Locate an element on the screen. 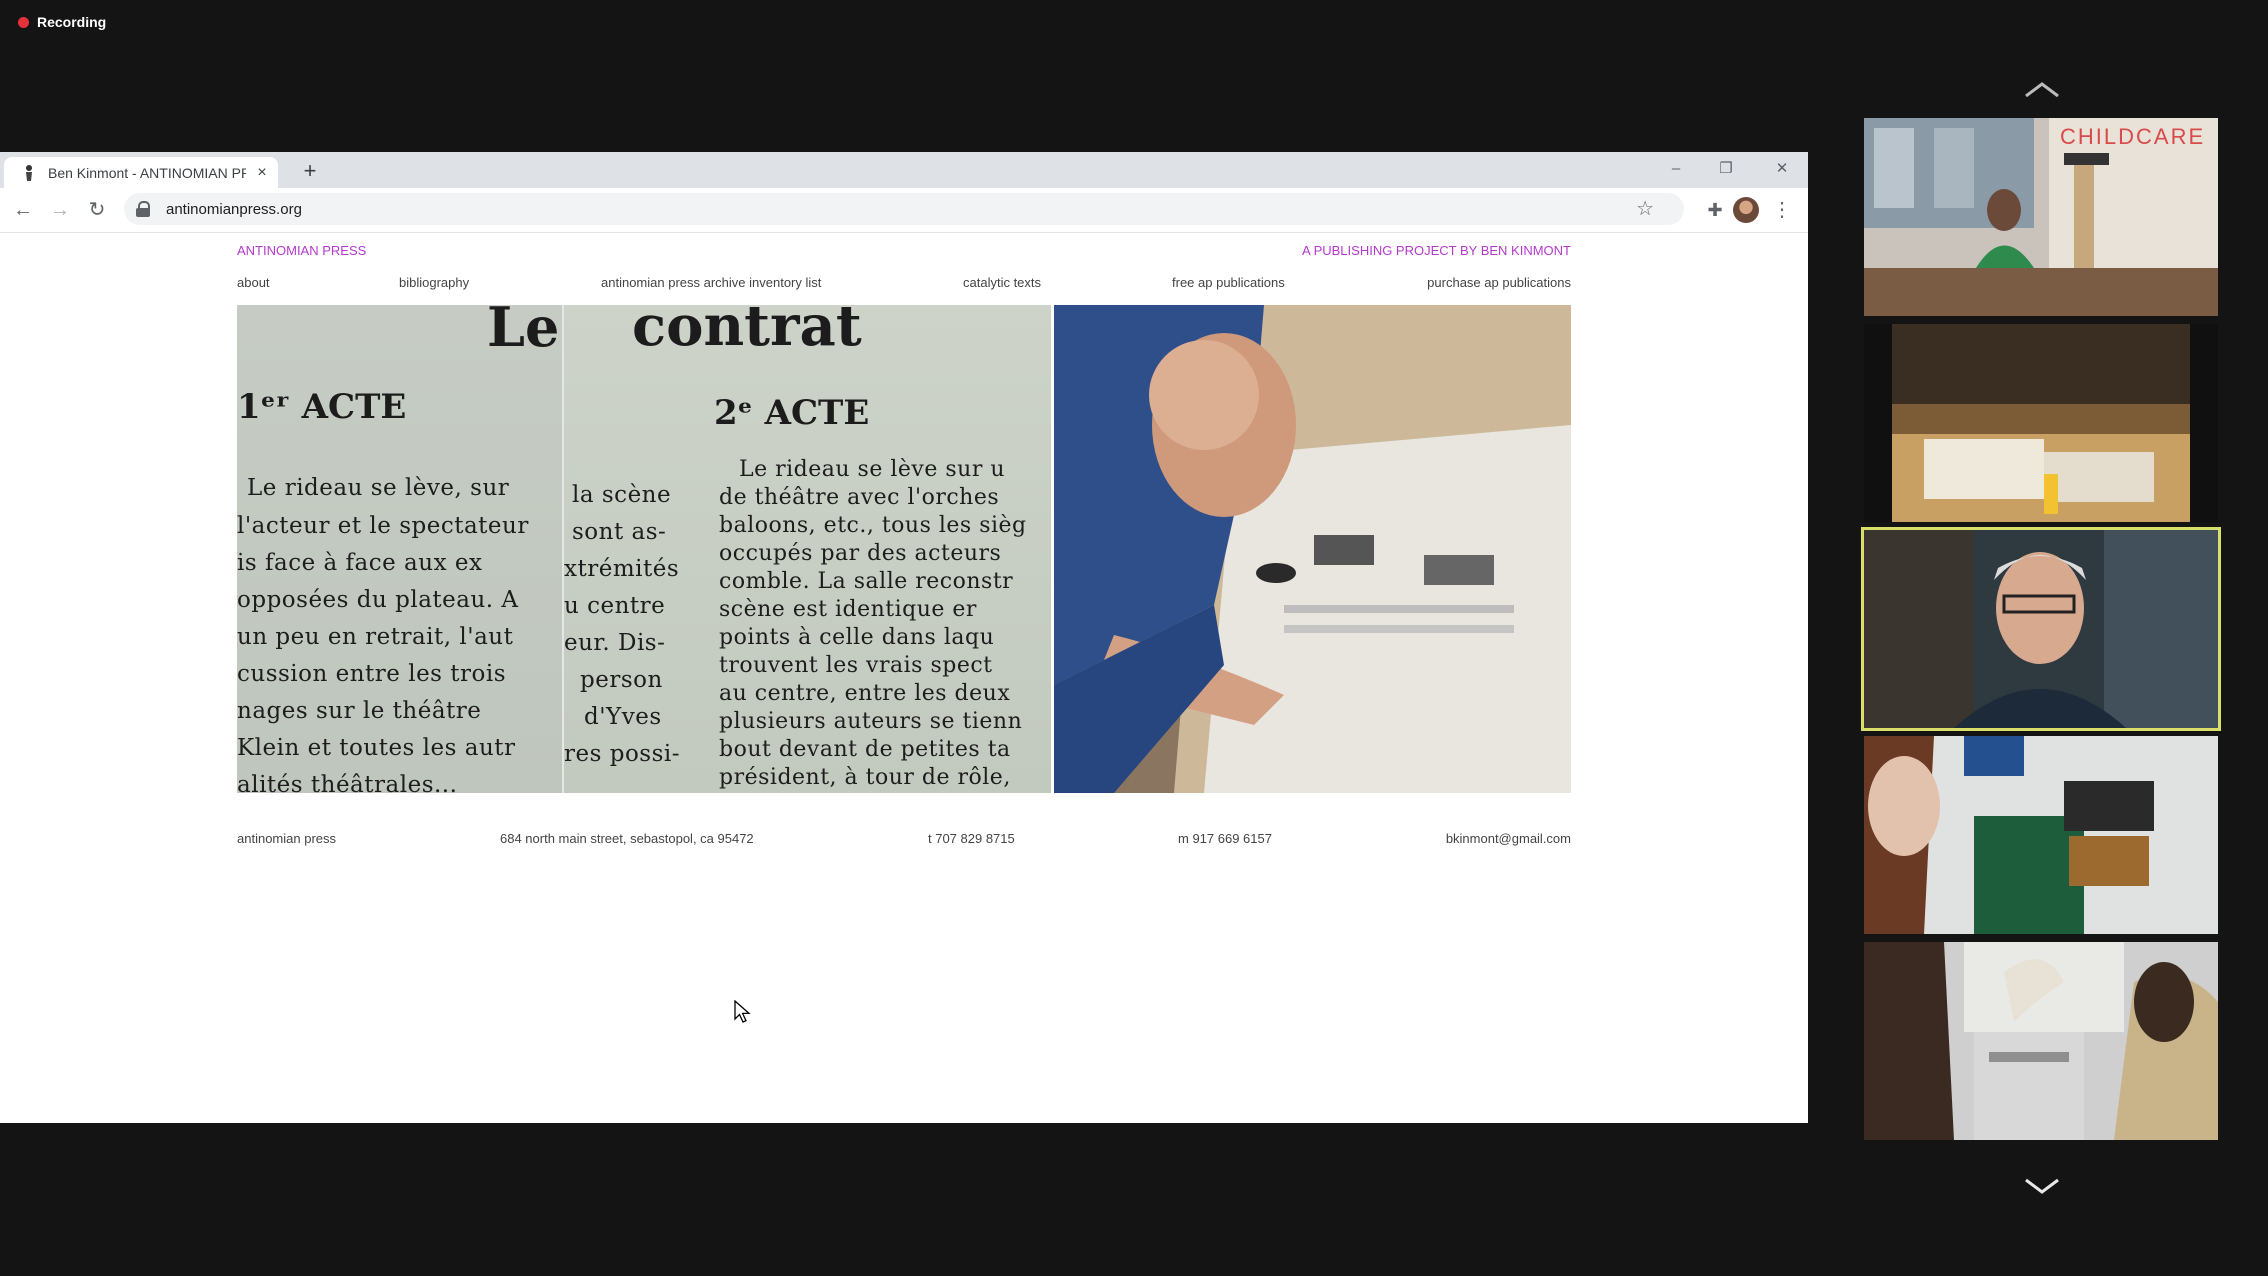 This screenshot has width=2268, height=1276. address-bar: antinomianpress.org ☆ is located at coordinates (904, 209).